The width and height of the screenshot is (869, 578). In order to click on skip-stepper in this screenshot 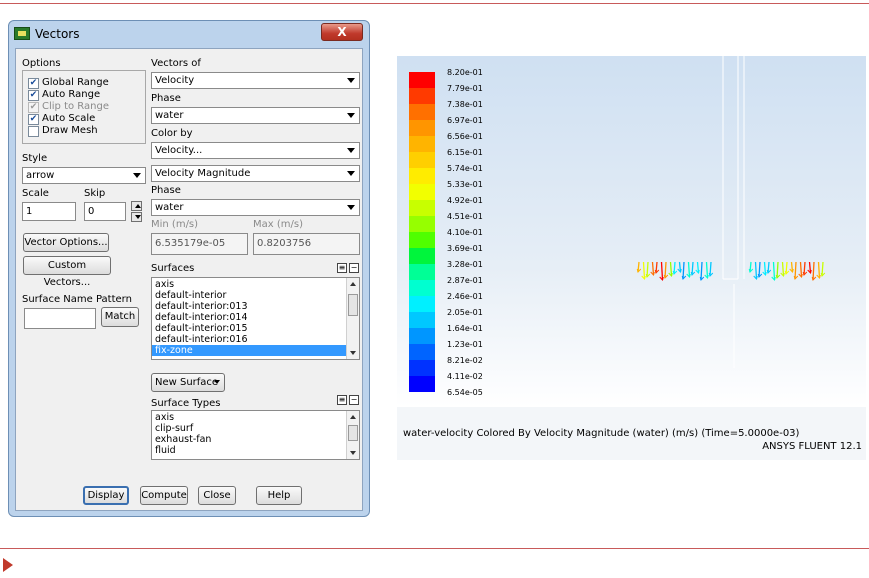, I will do `click(136, 211)`.